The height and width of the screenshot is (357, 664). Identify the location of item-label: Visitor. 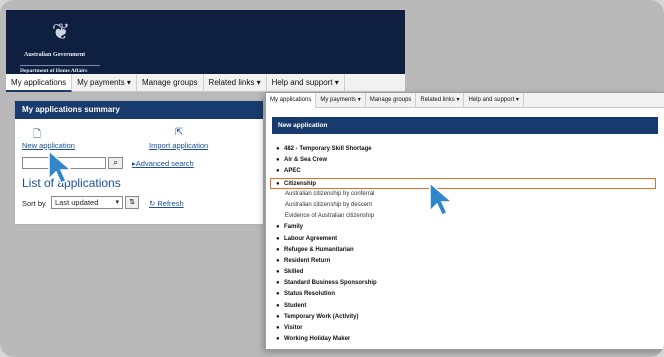
(293, 328).